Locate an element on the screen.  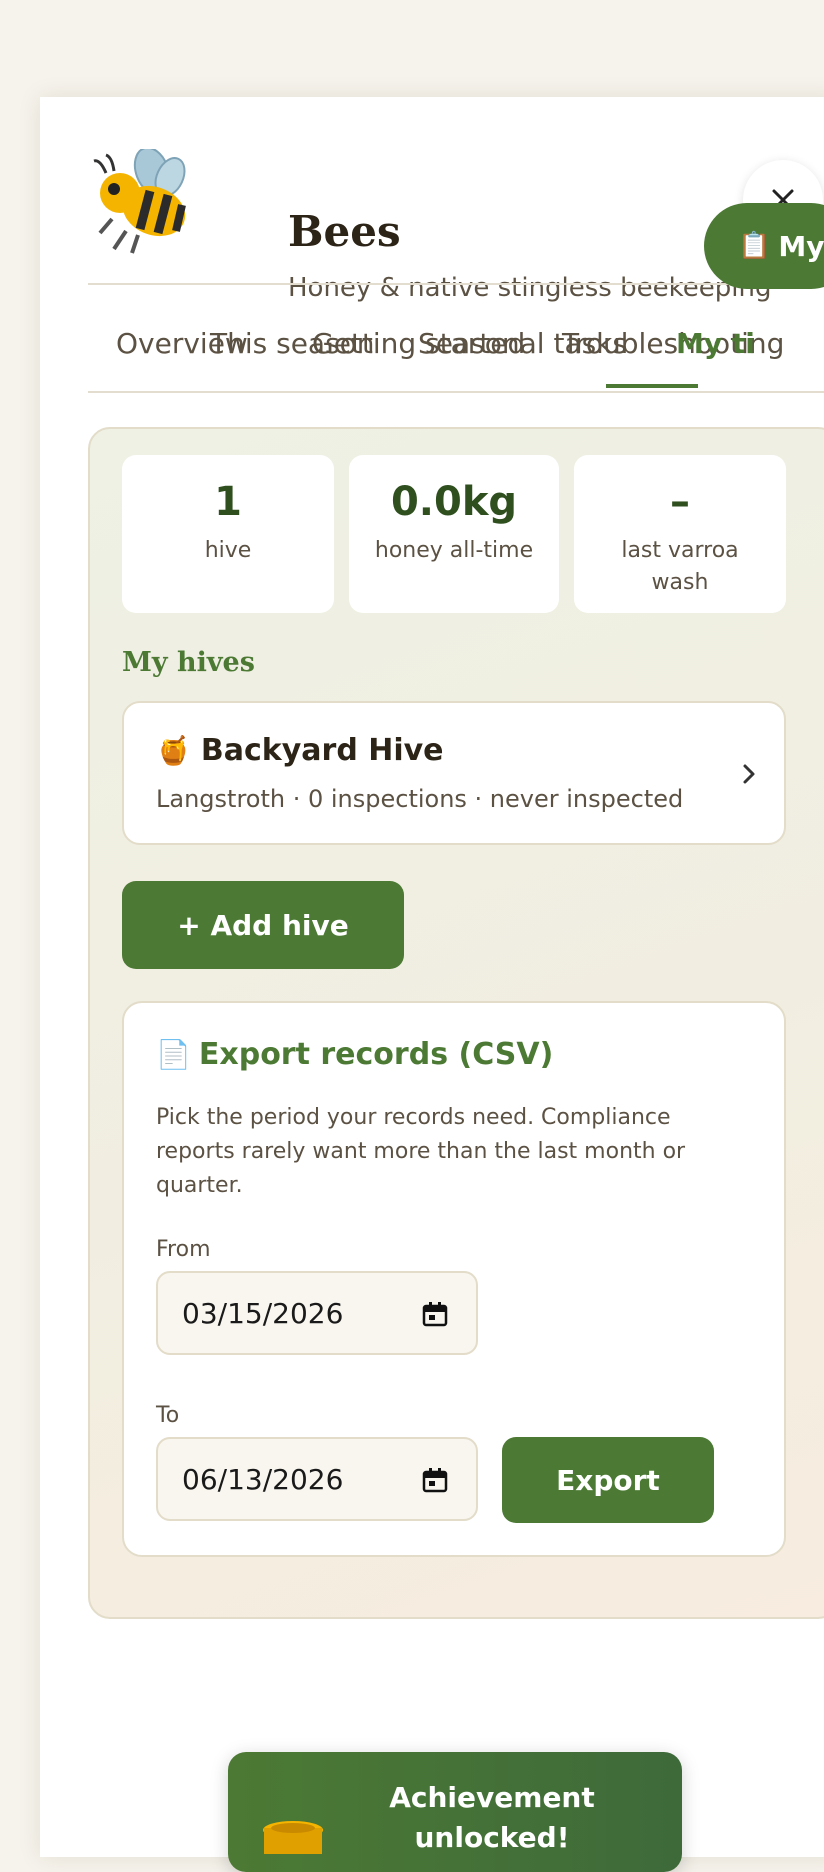
hive-title: 🍯 Backyard Hive is located at coordinates (300, 750).